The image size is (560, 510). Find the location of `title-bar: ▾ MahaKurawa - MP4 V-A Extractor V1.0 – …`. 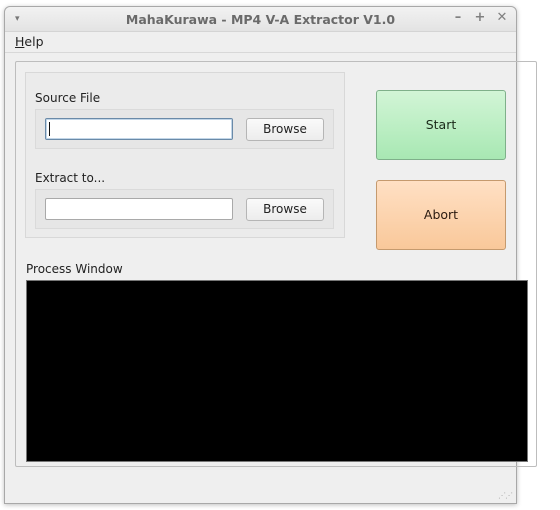

title-bar: ▾ MahaKurawa - MP4 V-A Extractor V1.0 – … is located at coordinates (260, 19).